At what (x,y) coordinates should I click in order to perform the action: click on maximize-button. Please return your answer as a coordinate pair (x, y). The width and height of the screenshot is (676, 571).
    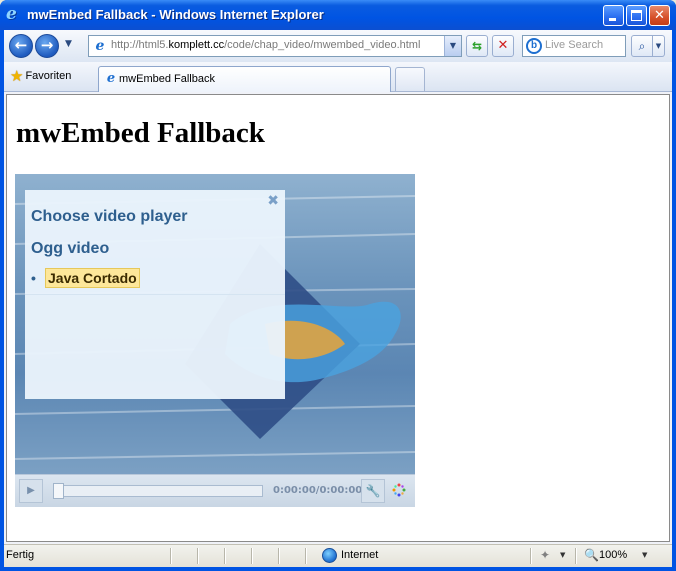
    Looking at the image, I should click on (636, 15).